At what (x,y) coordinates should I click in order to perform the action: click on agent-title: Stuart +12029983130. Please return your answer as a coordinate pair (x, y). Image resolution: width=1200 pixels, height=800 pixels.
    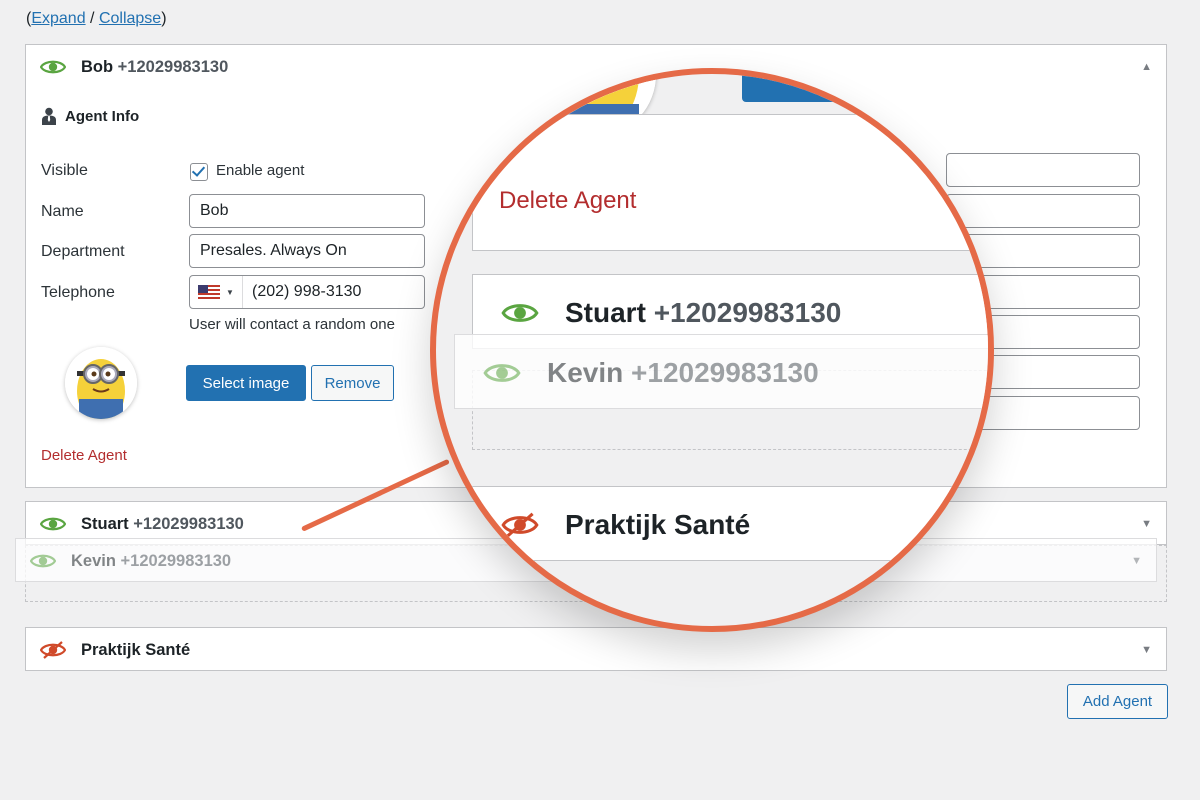
    Looking at the image, I should click on (162, 524).